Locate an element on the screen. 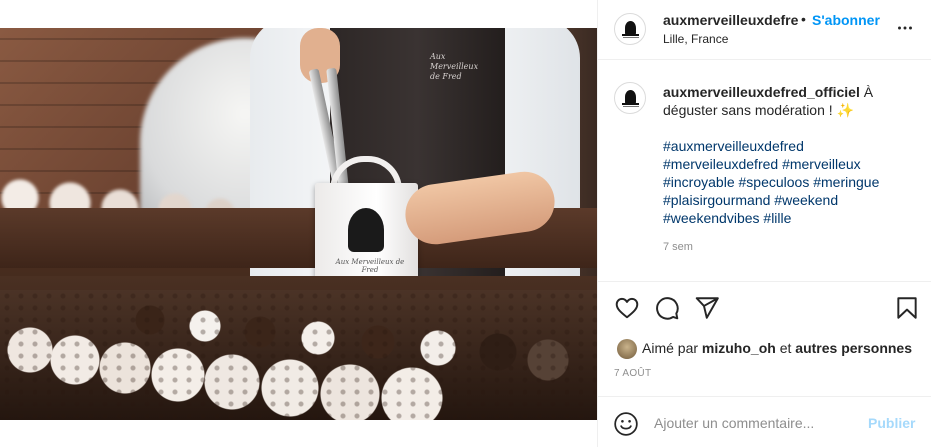 The width and height of the screenshot is (931, 447). paper-plane-icon is located at coordinates (707, 308).